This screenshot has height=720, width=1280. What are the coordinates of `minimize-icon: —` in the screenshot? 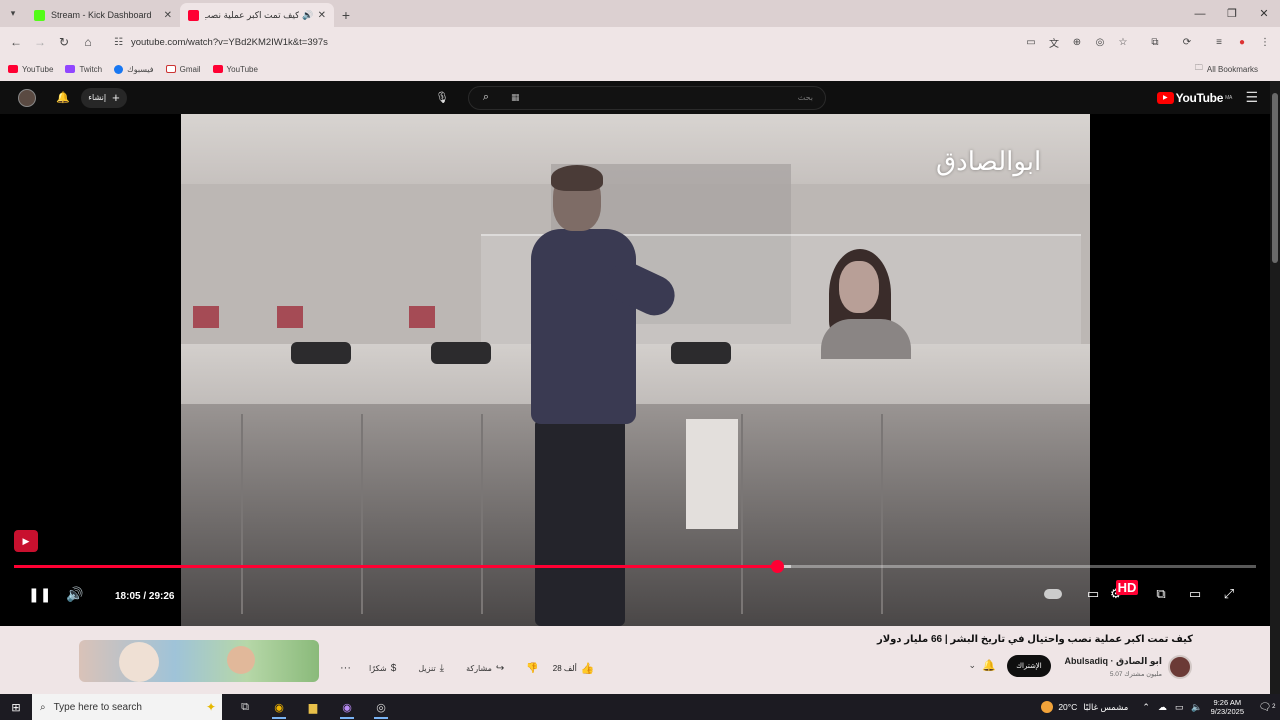 It's located at (1200, 13).